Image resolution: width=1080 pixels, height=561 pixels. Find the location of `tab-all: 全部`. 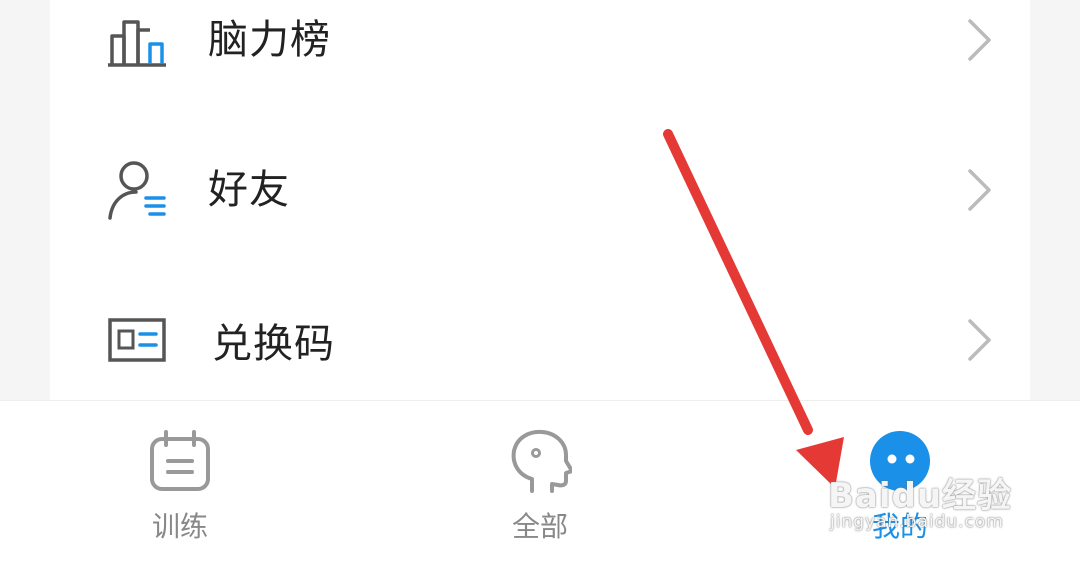

tab-all: 全部 is located at coordinates (540, 481).